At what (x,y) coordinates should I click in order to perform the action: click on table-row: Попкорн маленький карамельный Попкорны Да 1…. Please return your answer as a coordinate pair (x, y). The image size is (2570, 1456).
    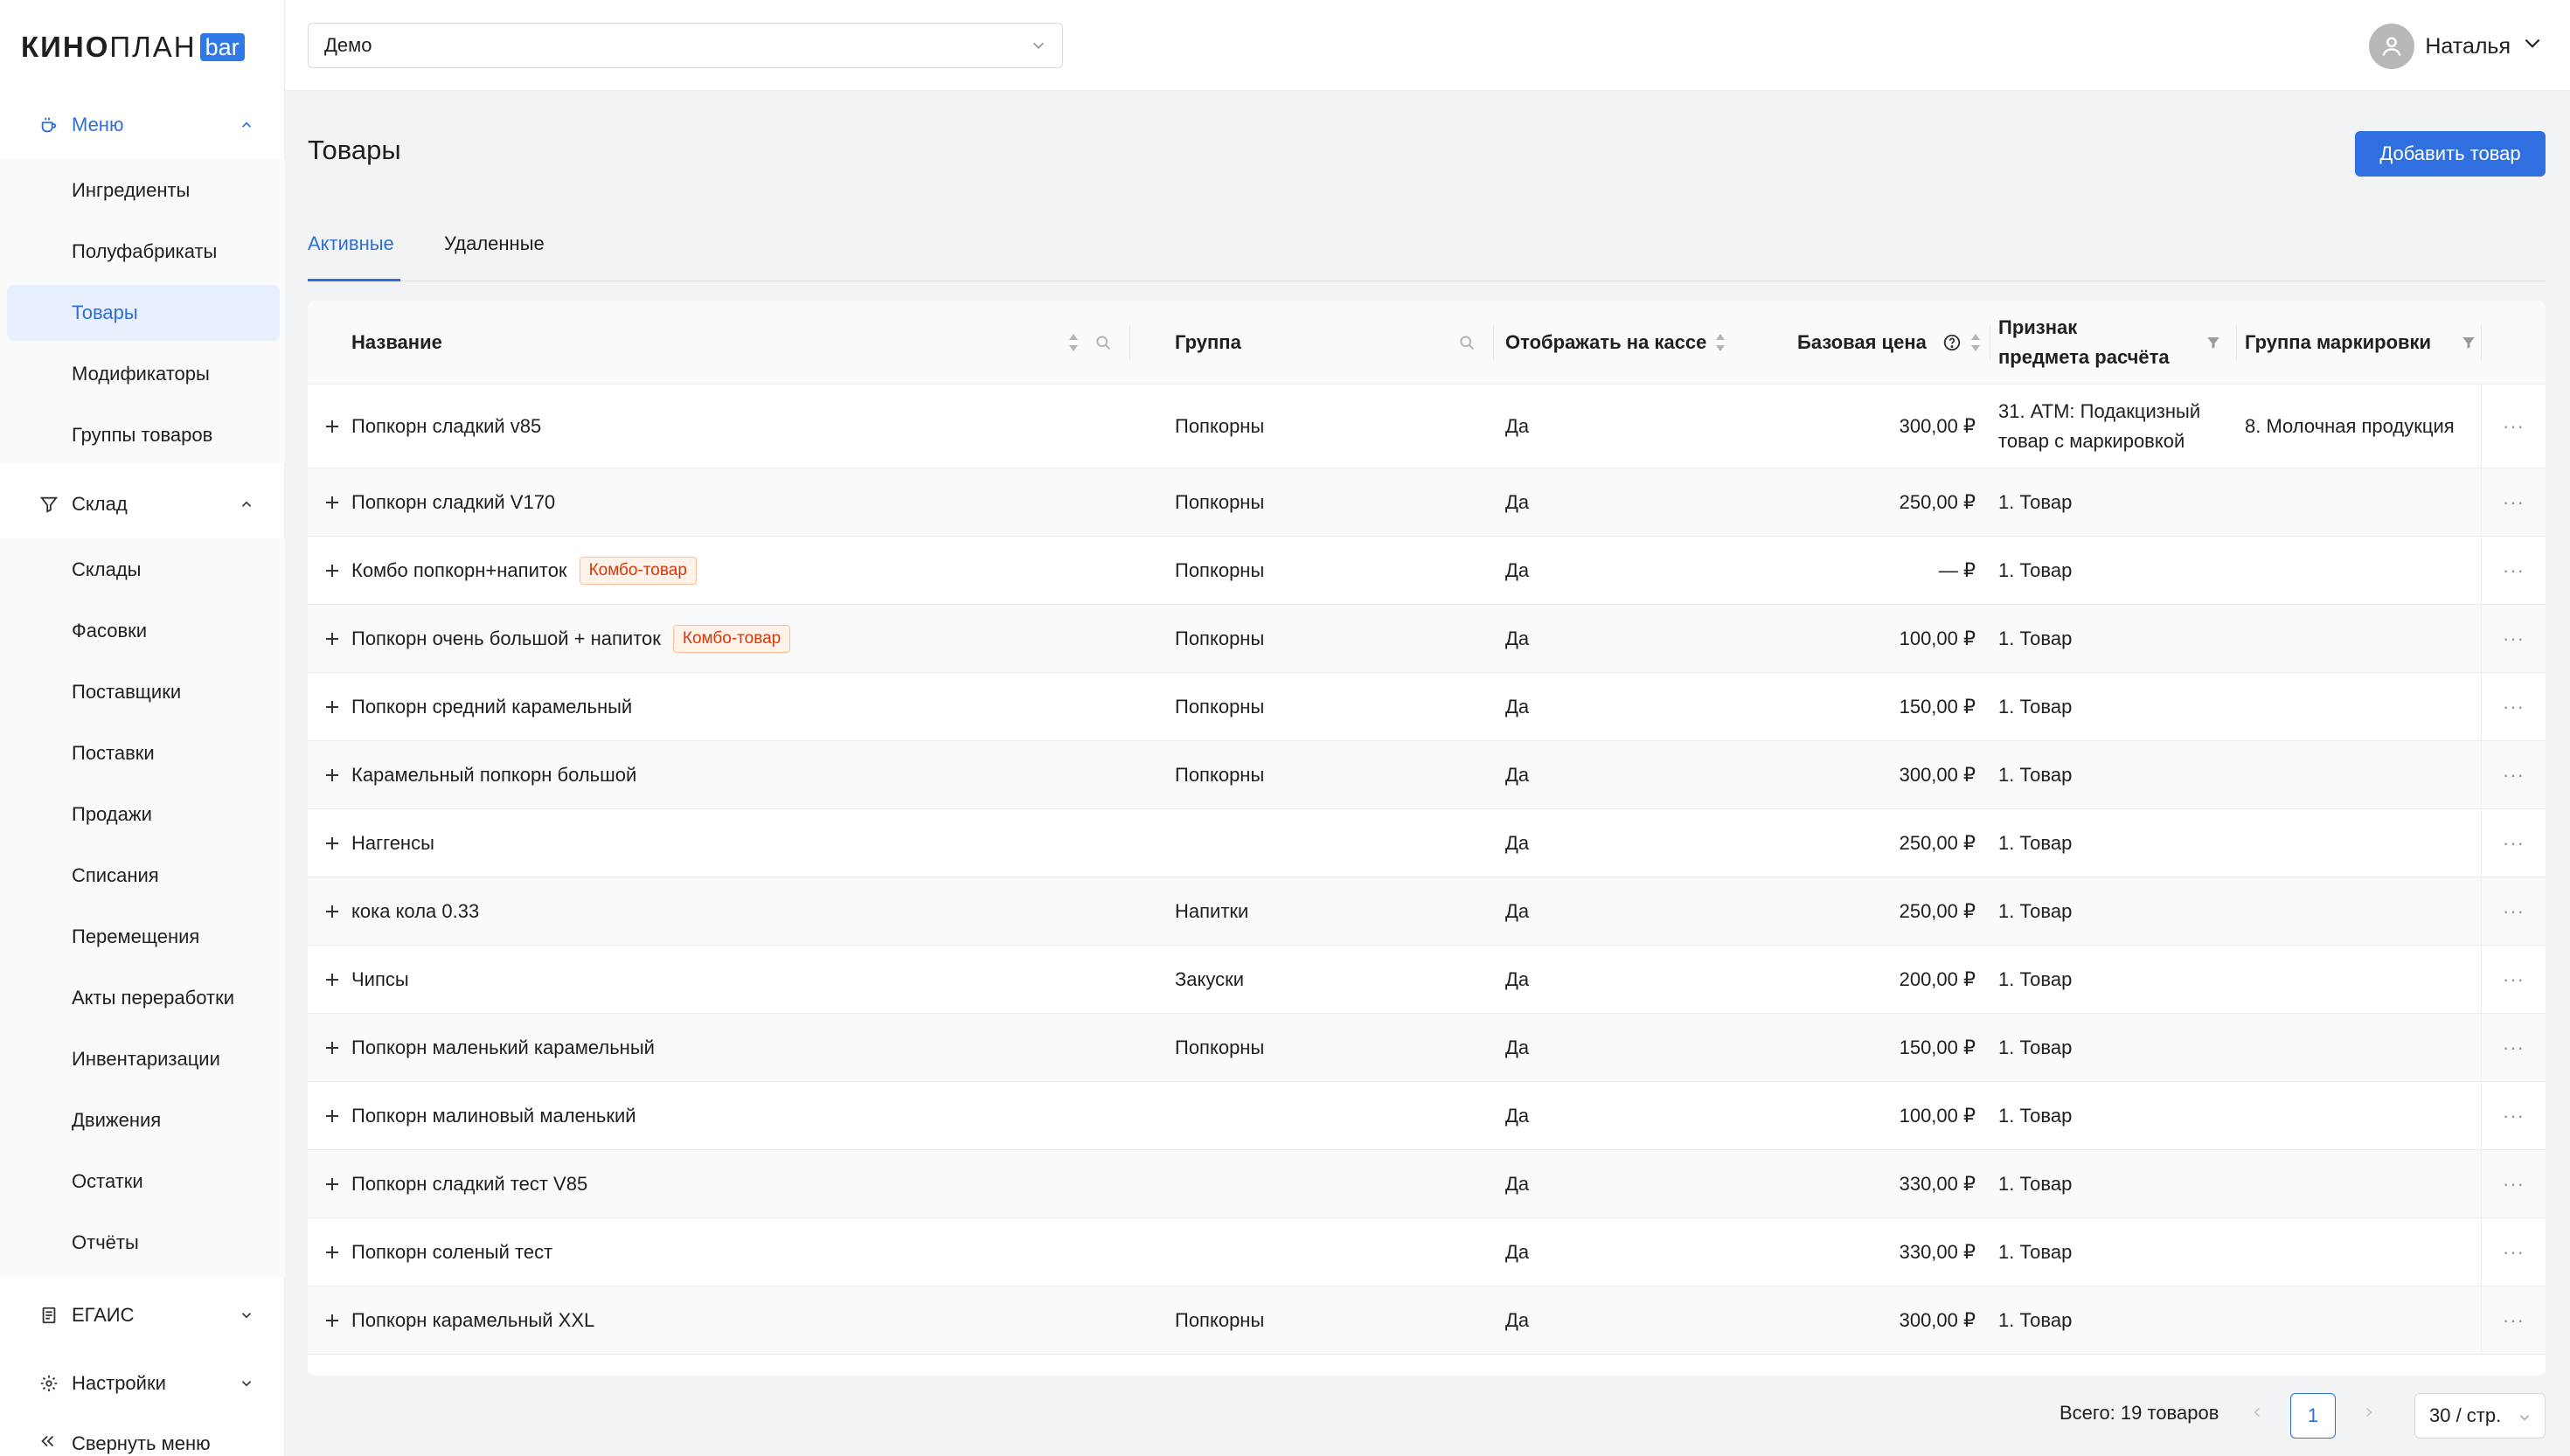
    Looking at the image, I should click on (1427, 1048).